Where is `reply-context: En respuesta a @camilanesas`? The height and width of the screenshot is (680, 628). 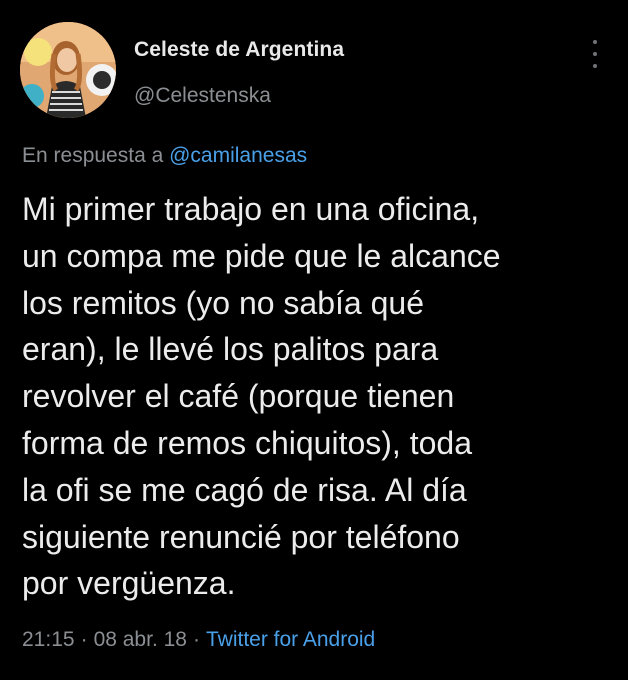 reply-context: En respuesta a @camilanesas is located at coordinates (164, 156).